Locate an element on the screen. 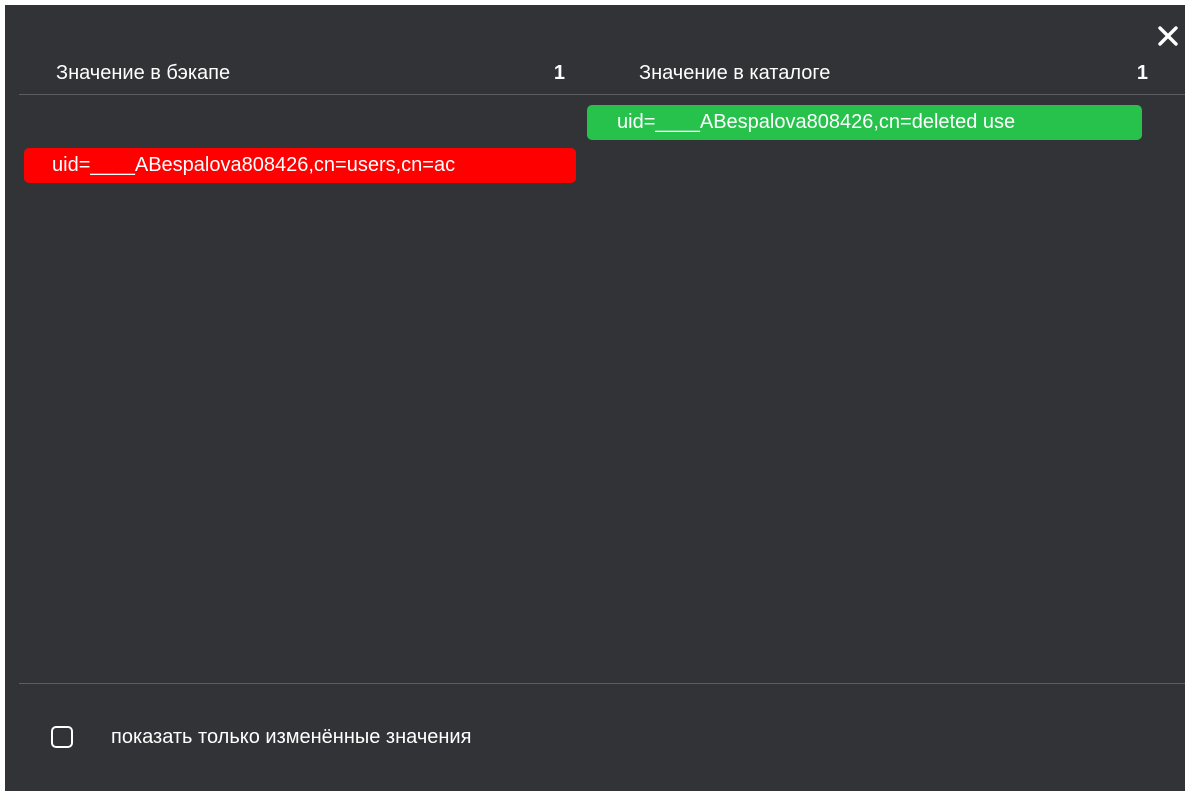 The width and height of the screenshot is (1189, 796). catalog-value-item: uid=____ABespalova808426,cn=deleted use is located at coordinates (864, 122).